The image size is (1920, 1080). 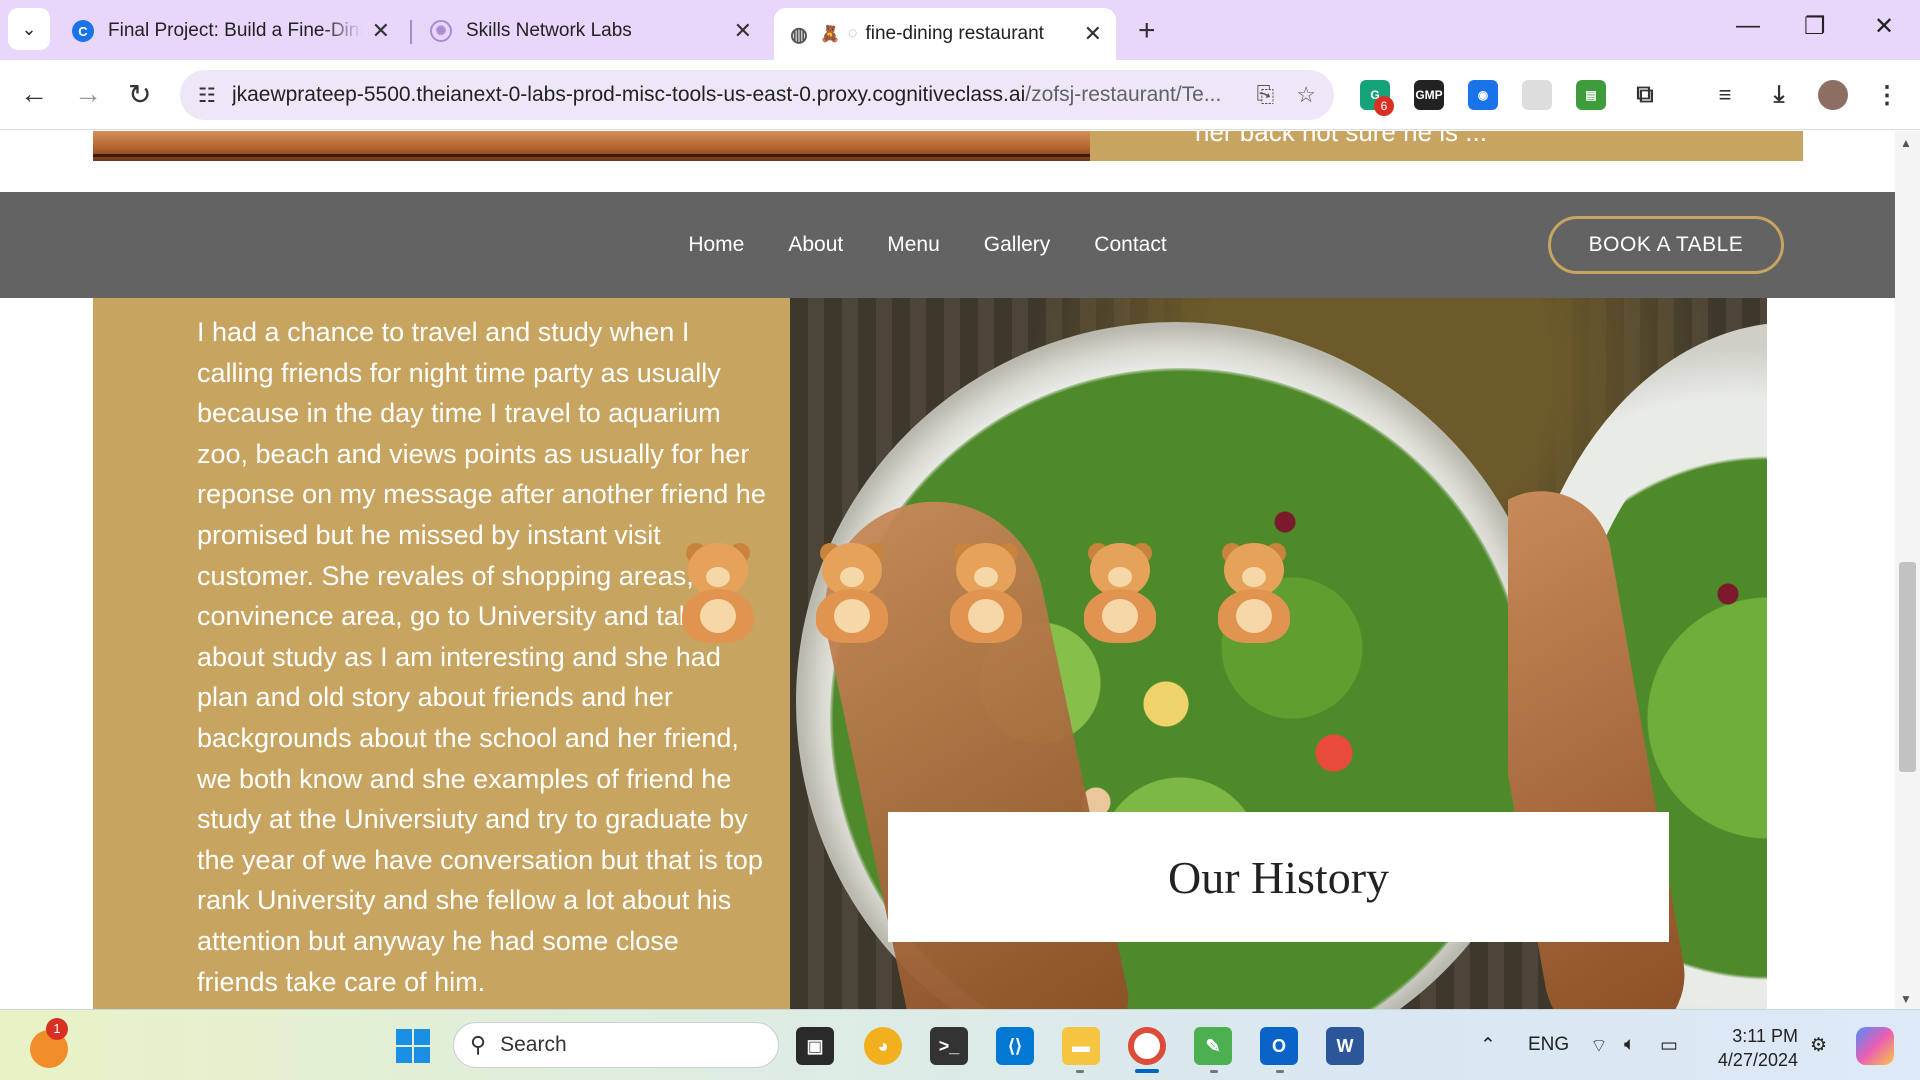 I want to click on tab-fine-dining-active: ◍ 🧸 ◌ fine-dining restaurant ✕, so click(x=945, y=34).